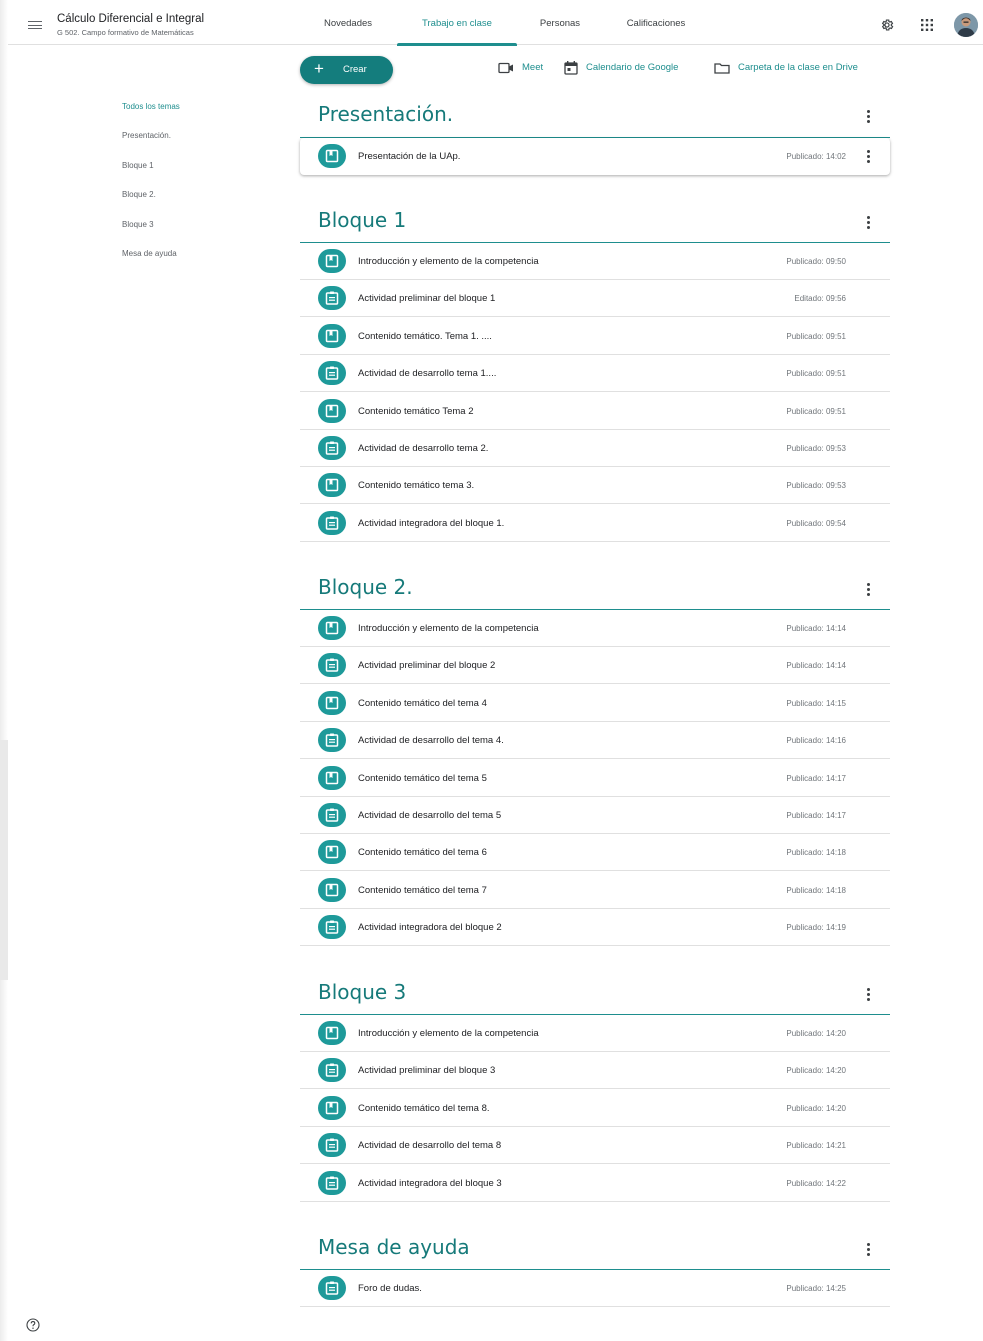  What do you see at coordinates (595, 1288) in the screenshot?
I see `classwork-item: Foro de dudas. Publicado: 14:25` at bounding box center [595, 1288].